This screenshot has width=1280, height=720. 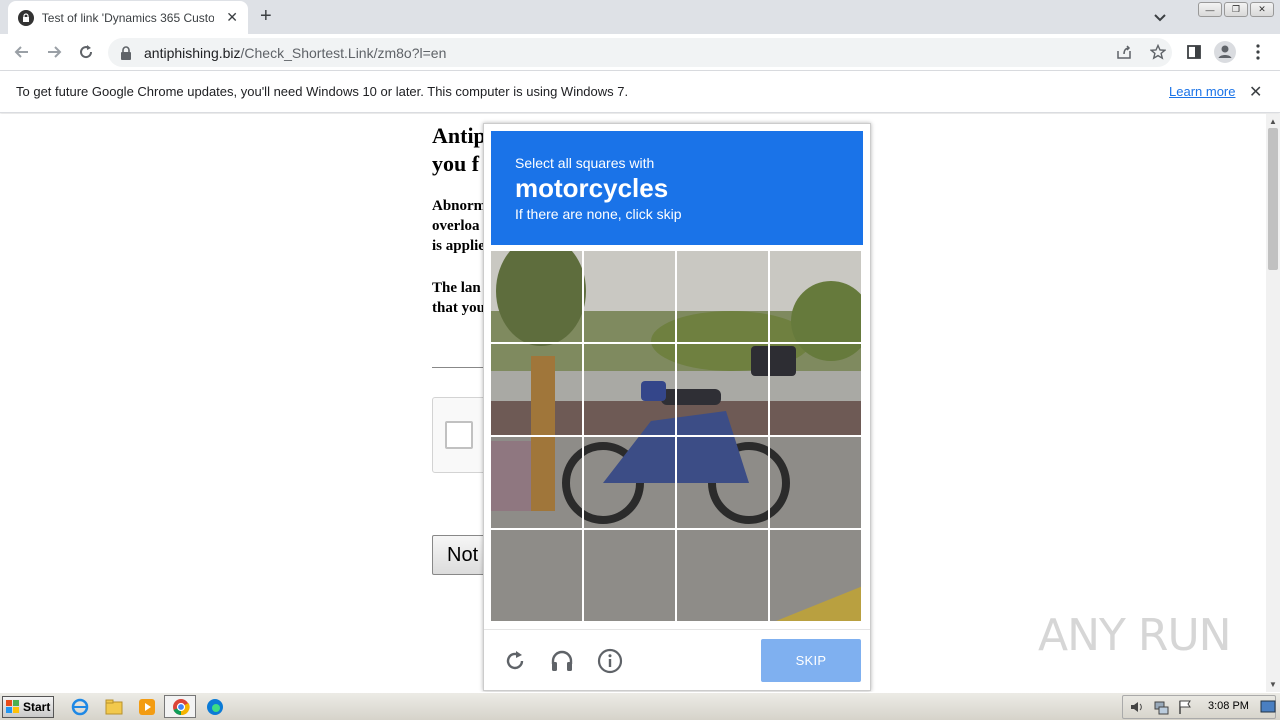 I want to click on scroll-down-icon: ▼, so click(x=1273, y=684).